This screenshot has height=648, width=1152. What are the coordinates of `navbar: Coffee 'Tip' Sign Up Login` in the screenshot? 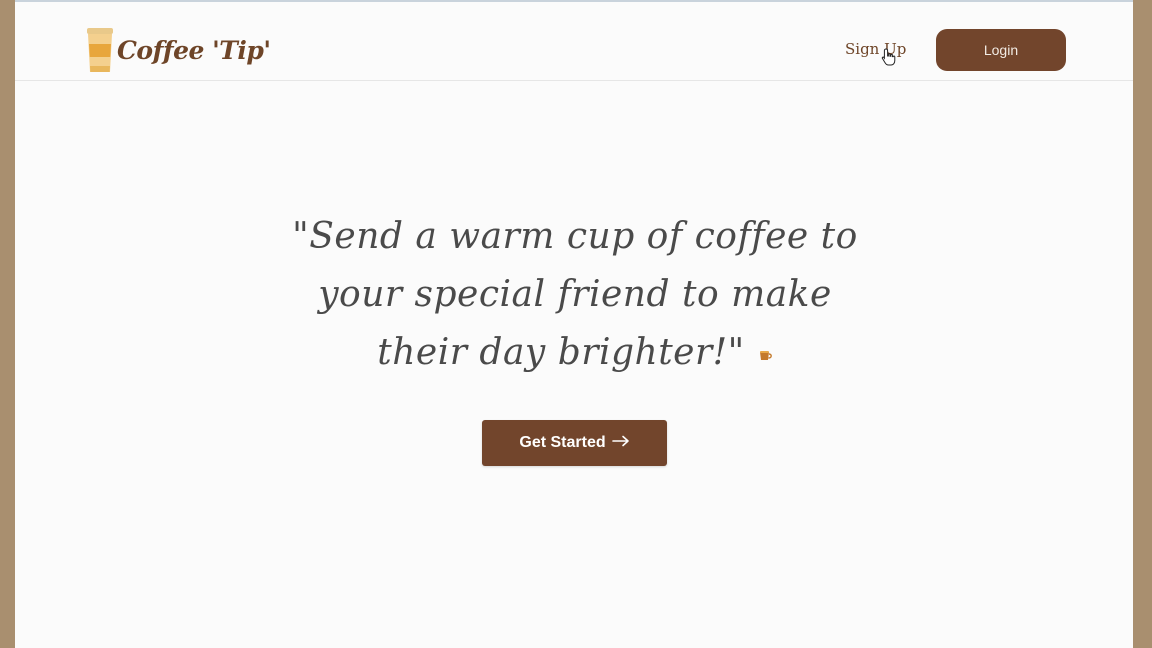 It's located at (574, 41).